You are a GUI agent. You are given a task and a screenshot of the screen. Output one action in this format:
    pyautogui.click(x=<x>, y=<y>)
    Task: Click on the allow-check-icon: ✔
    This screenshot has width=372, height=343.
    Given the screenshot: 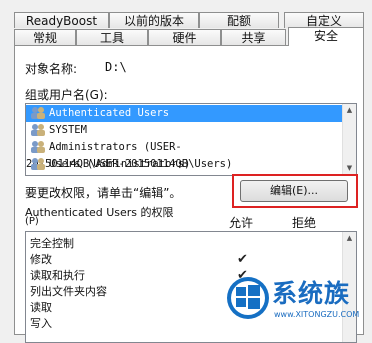 What is the action you would take?
    pyautogui.click(x=242, y=259)
    